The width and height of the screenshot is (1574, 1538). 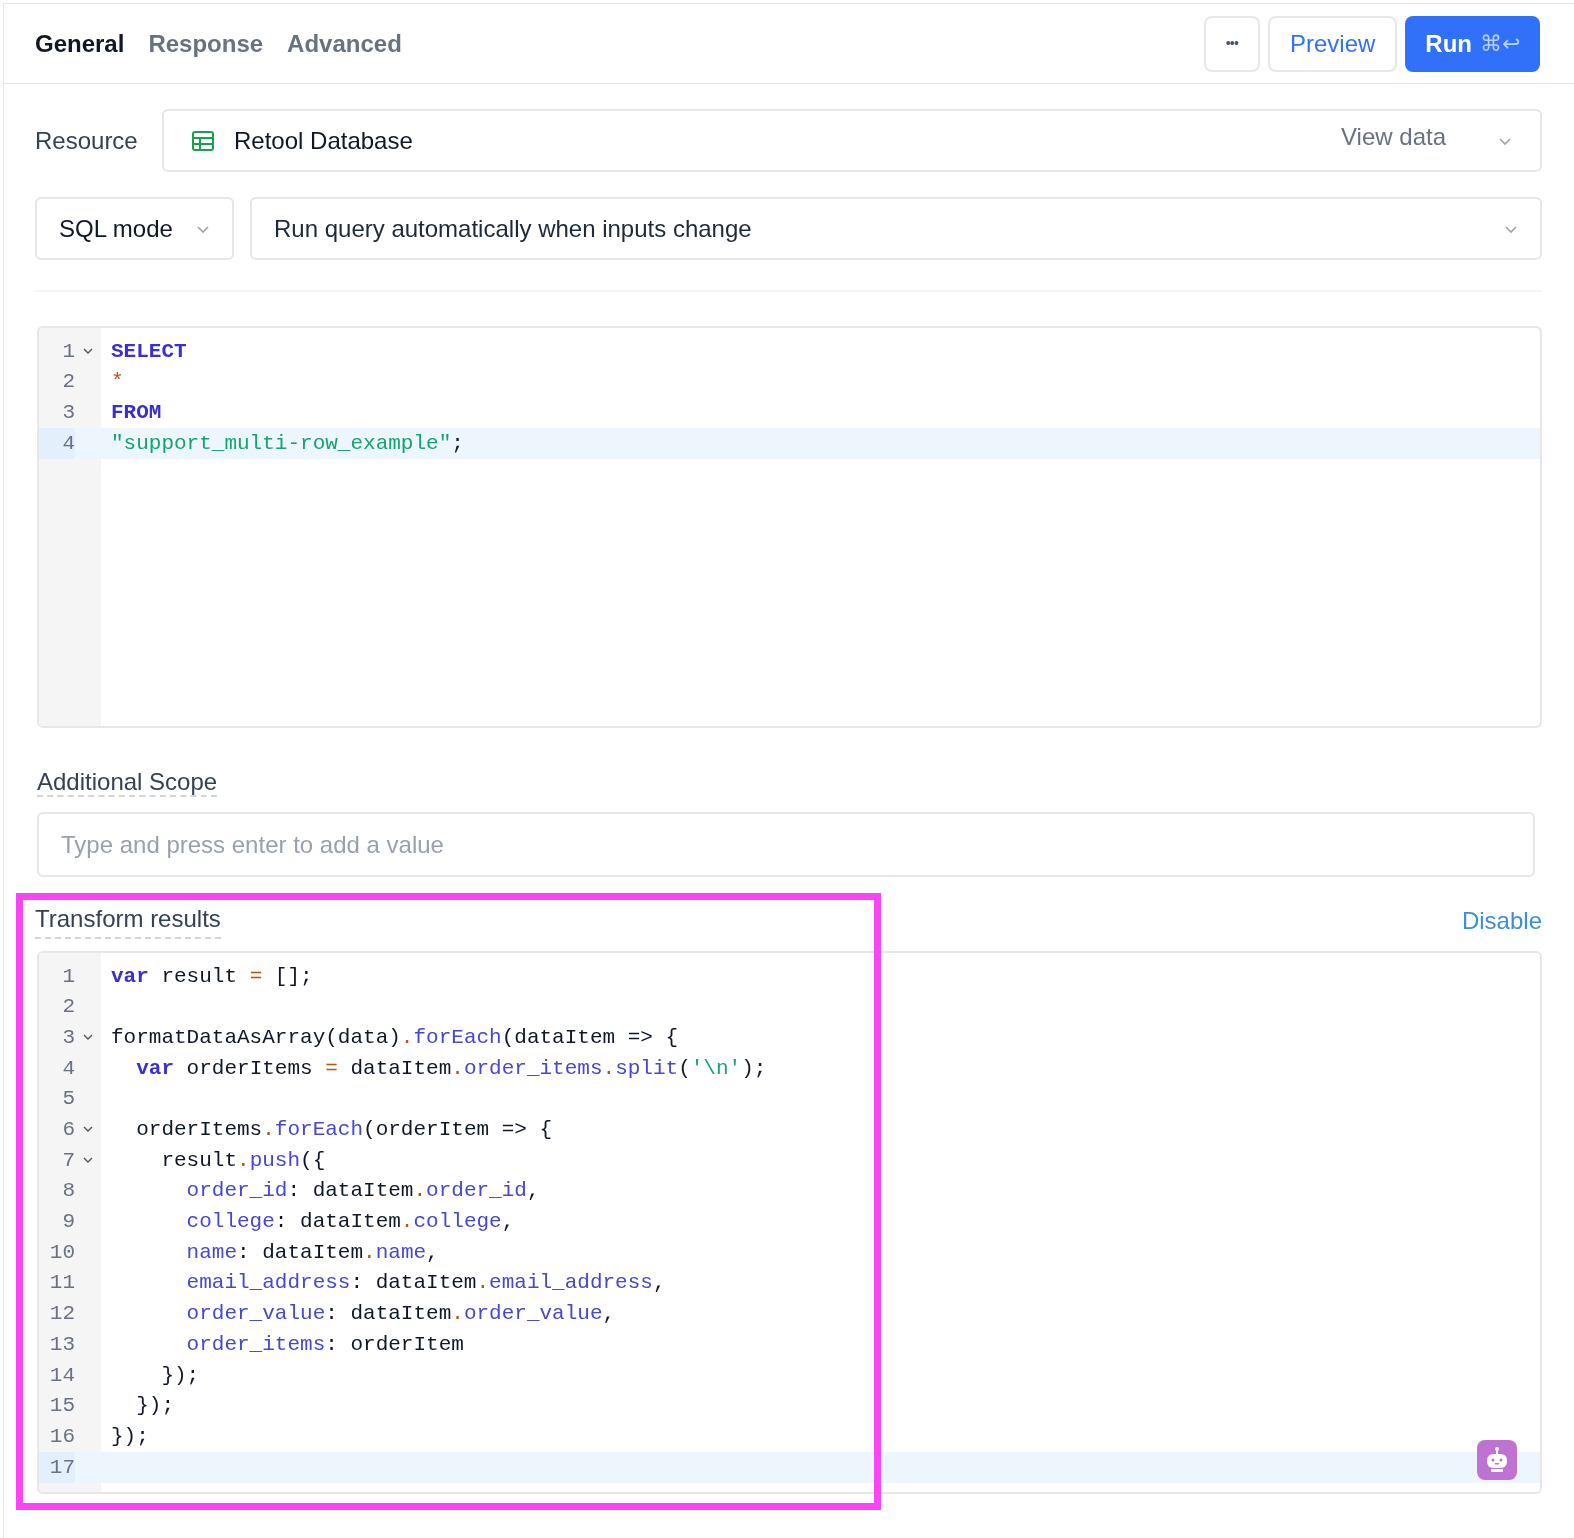 I want to click on line-number: 13, so click(x=61, y=1344).